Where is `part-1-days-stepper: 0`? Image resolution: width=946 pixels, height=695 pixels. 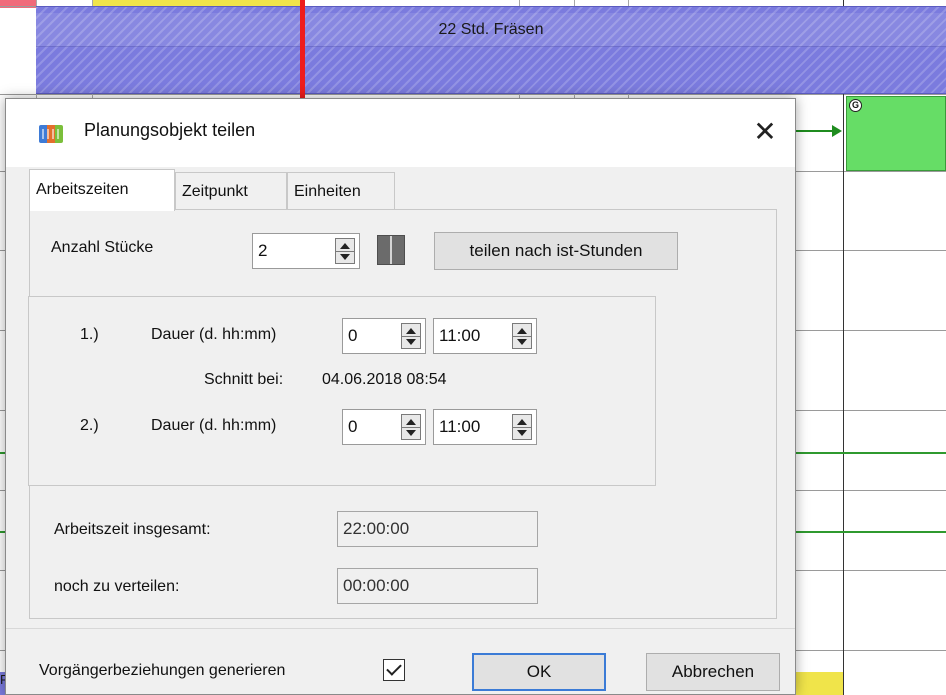 part-1-days-stepper: 0 is located at coordinates (384, 336).